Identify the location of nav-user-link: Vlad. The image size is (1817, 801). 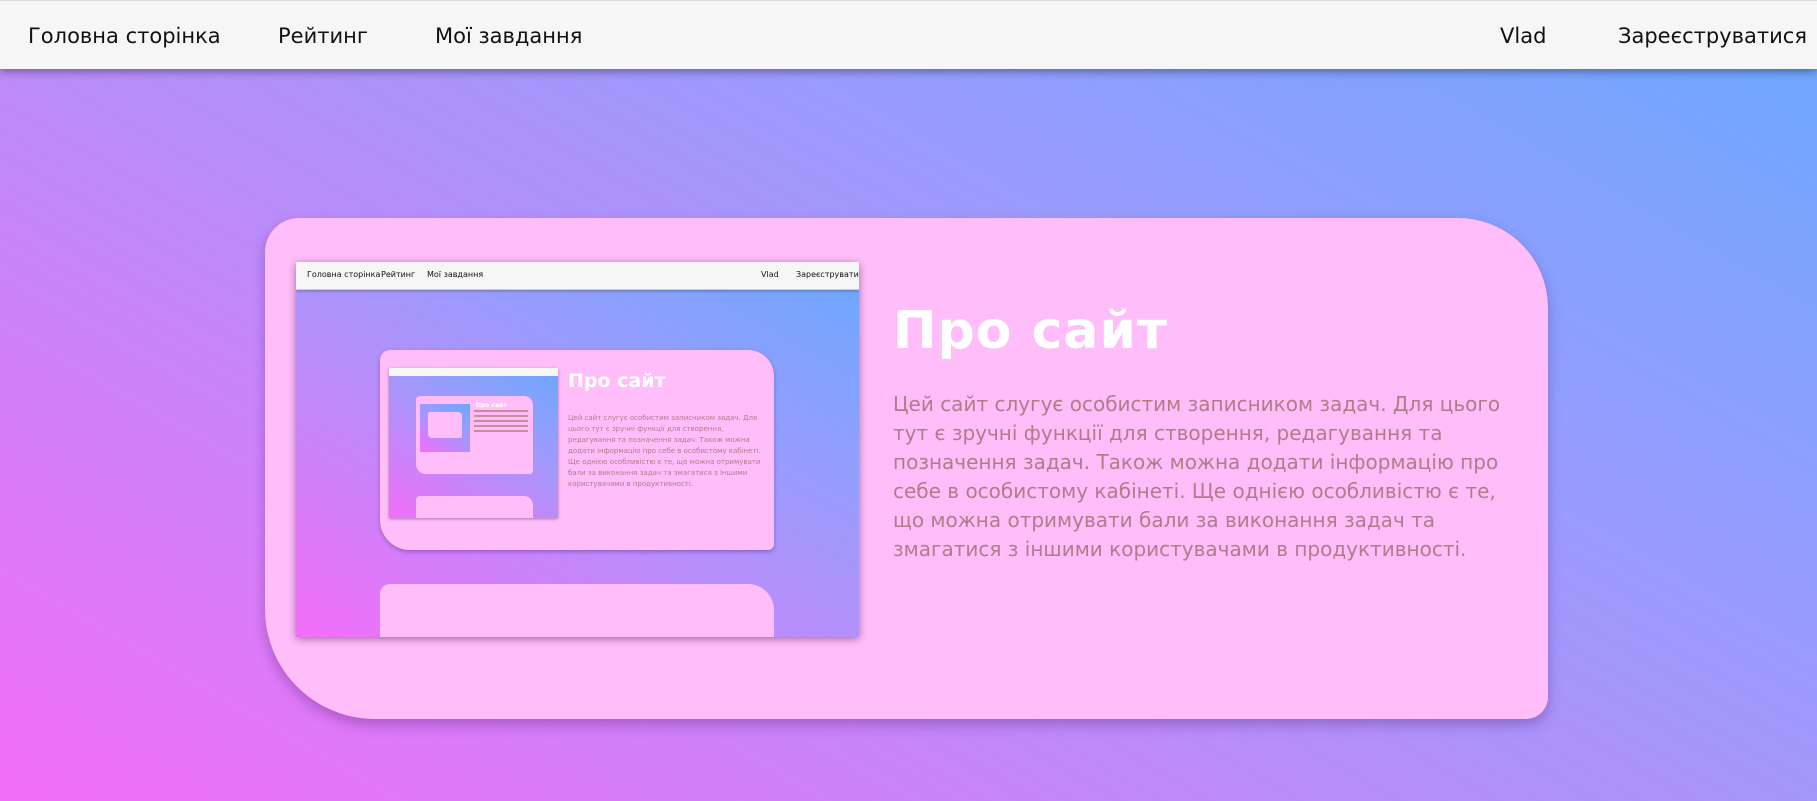
(1523, 36).